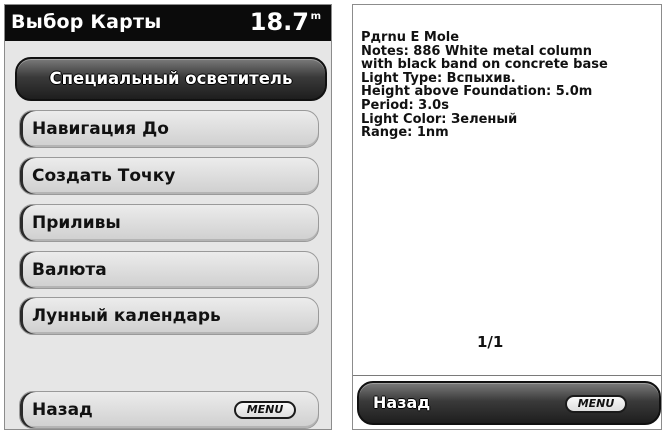 The width and height of the screenshot is (664, 432). I want to click on light-notes-line-2: with black band on concrete base, so click(484, 65).